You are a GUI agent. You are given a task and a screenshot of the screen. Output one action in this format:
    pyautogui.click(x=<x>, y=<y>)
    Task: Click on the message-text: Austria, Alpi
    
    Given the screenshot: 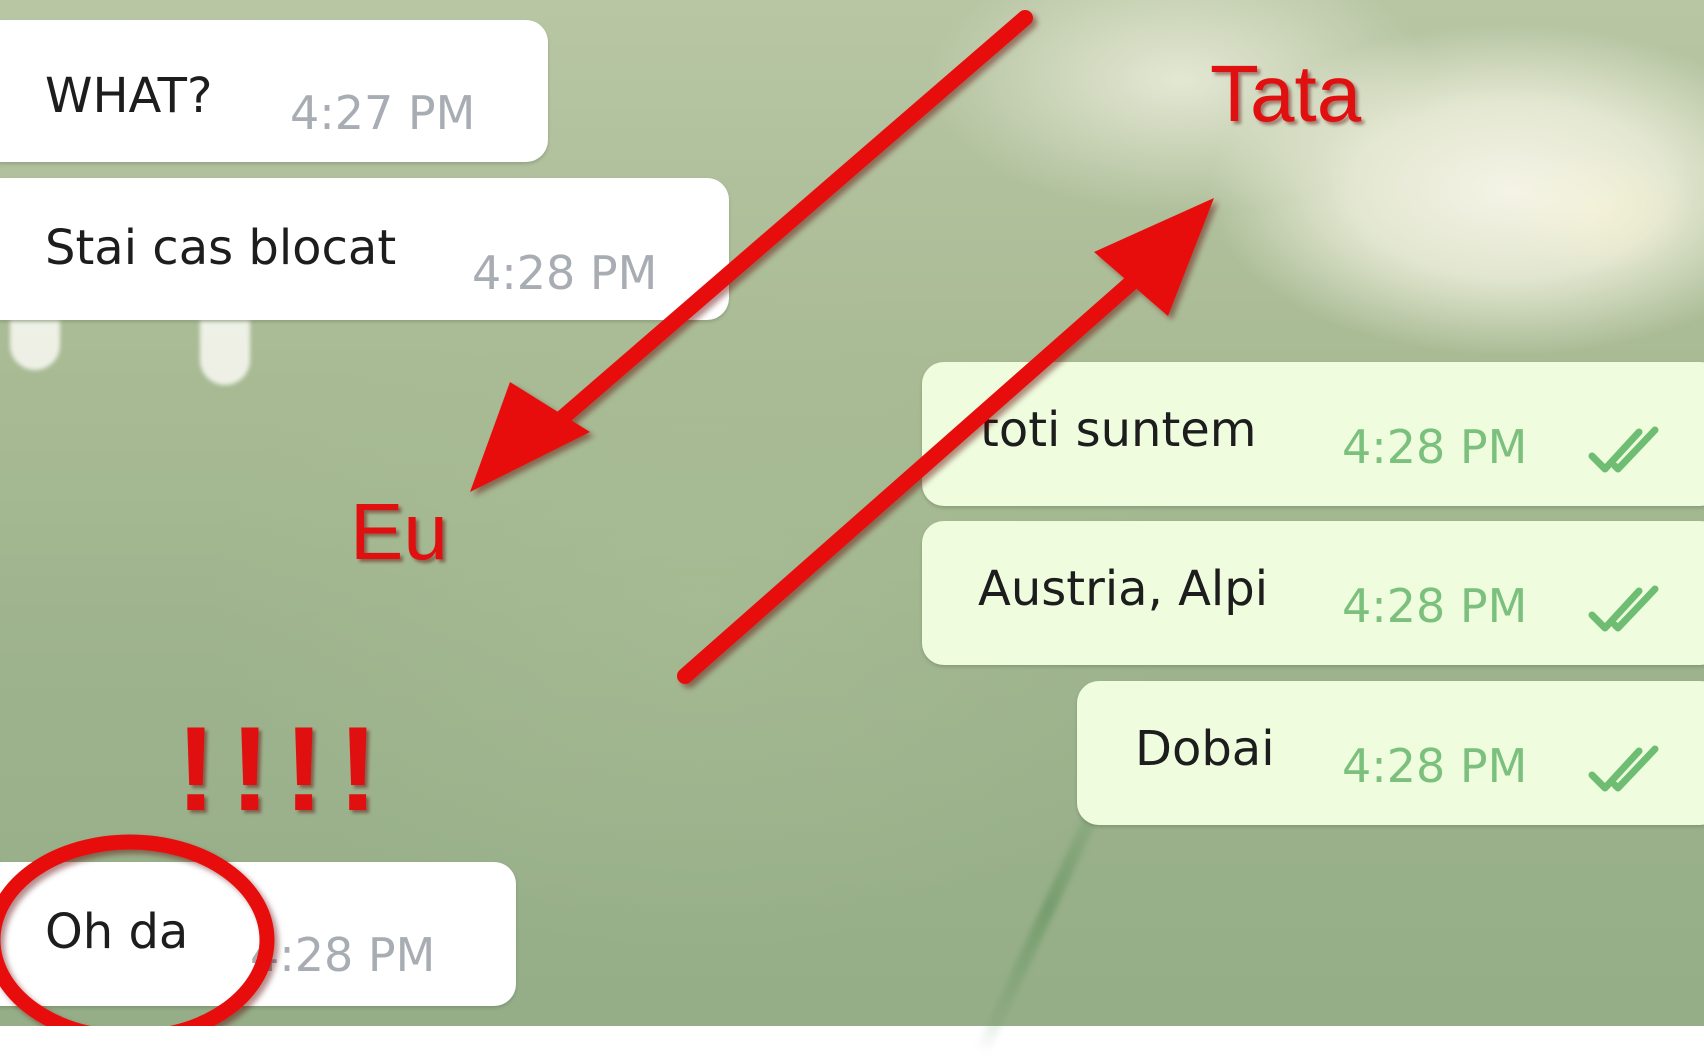 What is the action you would take?
    pyautogui.click(x=1123, y=589)
    